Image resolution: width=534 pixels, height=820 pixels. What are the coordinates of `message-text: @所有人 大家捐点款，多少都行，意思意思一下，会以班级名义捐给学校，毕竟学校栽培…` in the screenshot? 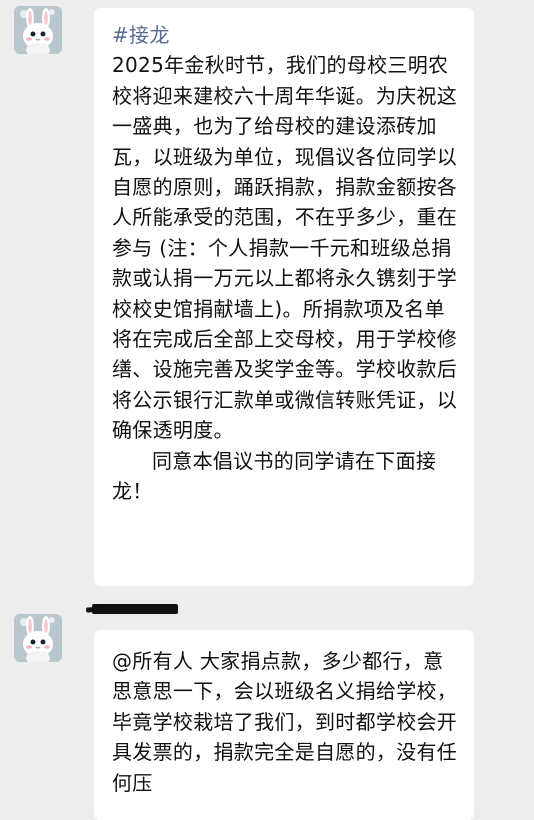 It's located at (285, 722).